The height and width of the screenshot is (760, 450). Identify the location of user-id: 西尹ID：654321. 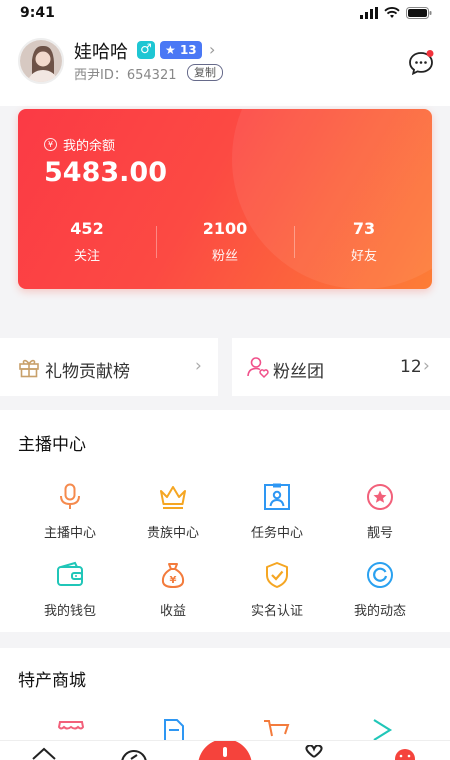
(125, 73).